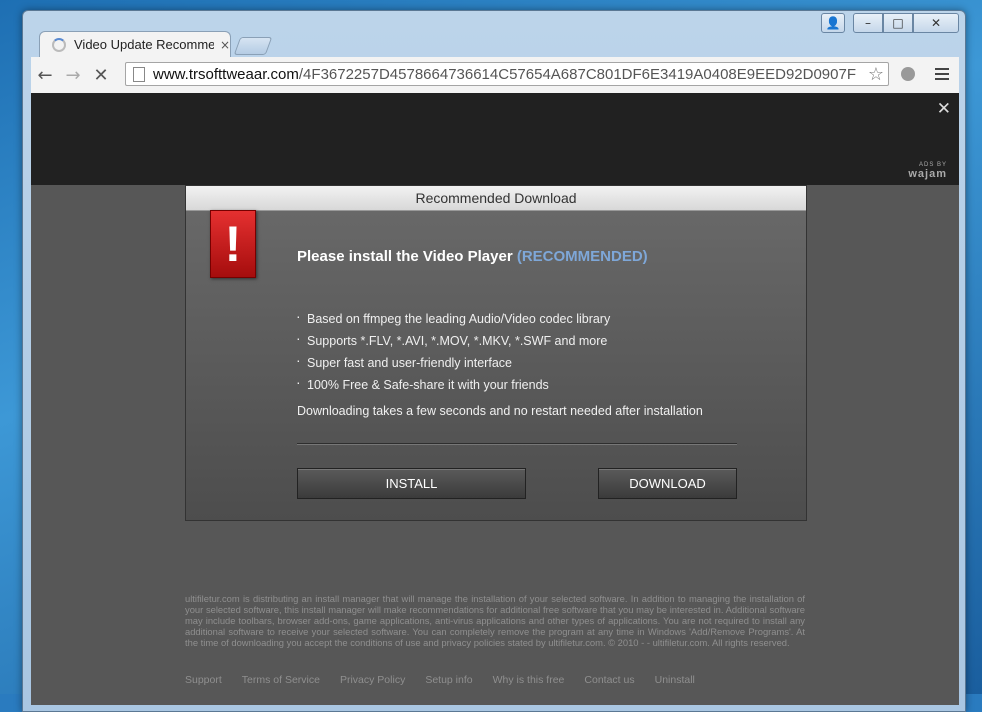 This screenshot has height=712, width=982. Describe the element at coordinates (453, 365) in the screenshot. I see `feature-item: Super fast and user-friendly interface` at that location.